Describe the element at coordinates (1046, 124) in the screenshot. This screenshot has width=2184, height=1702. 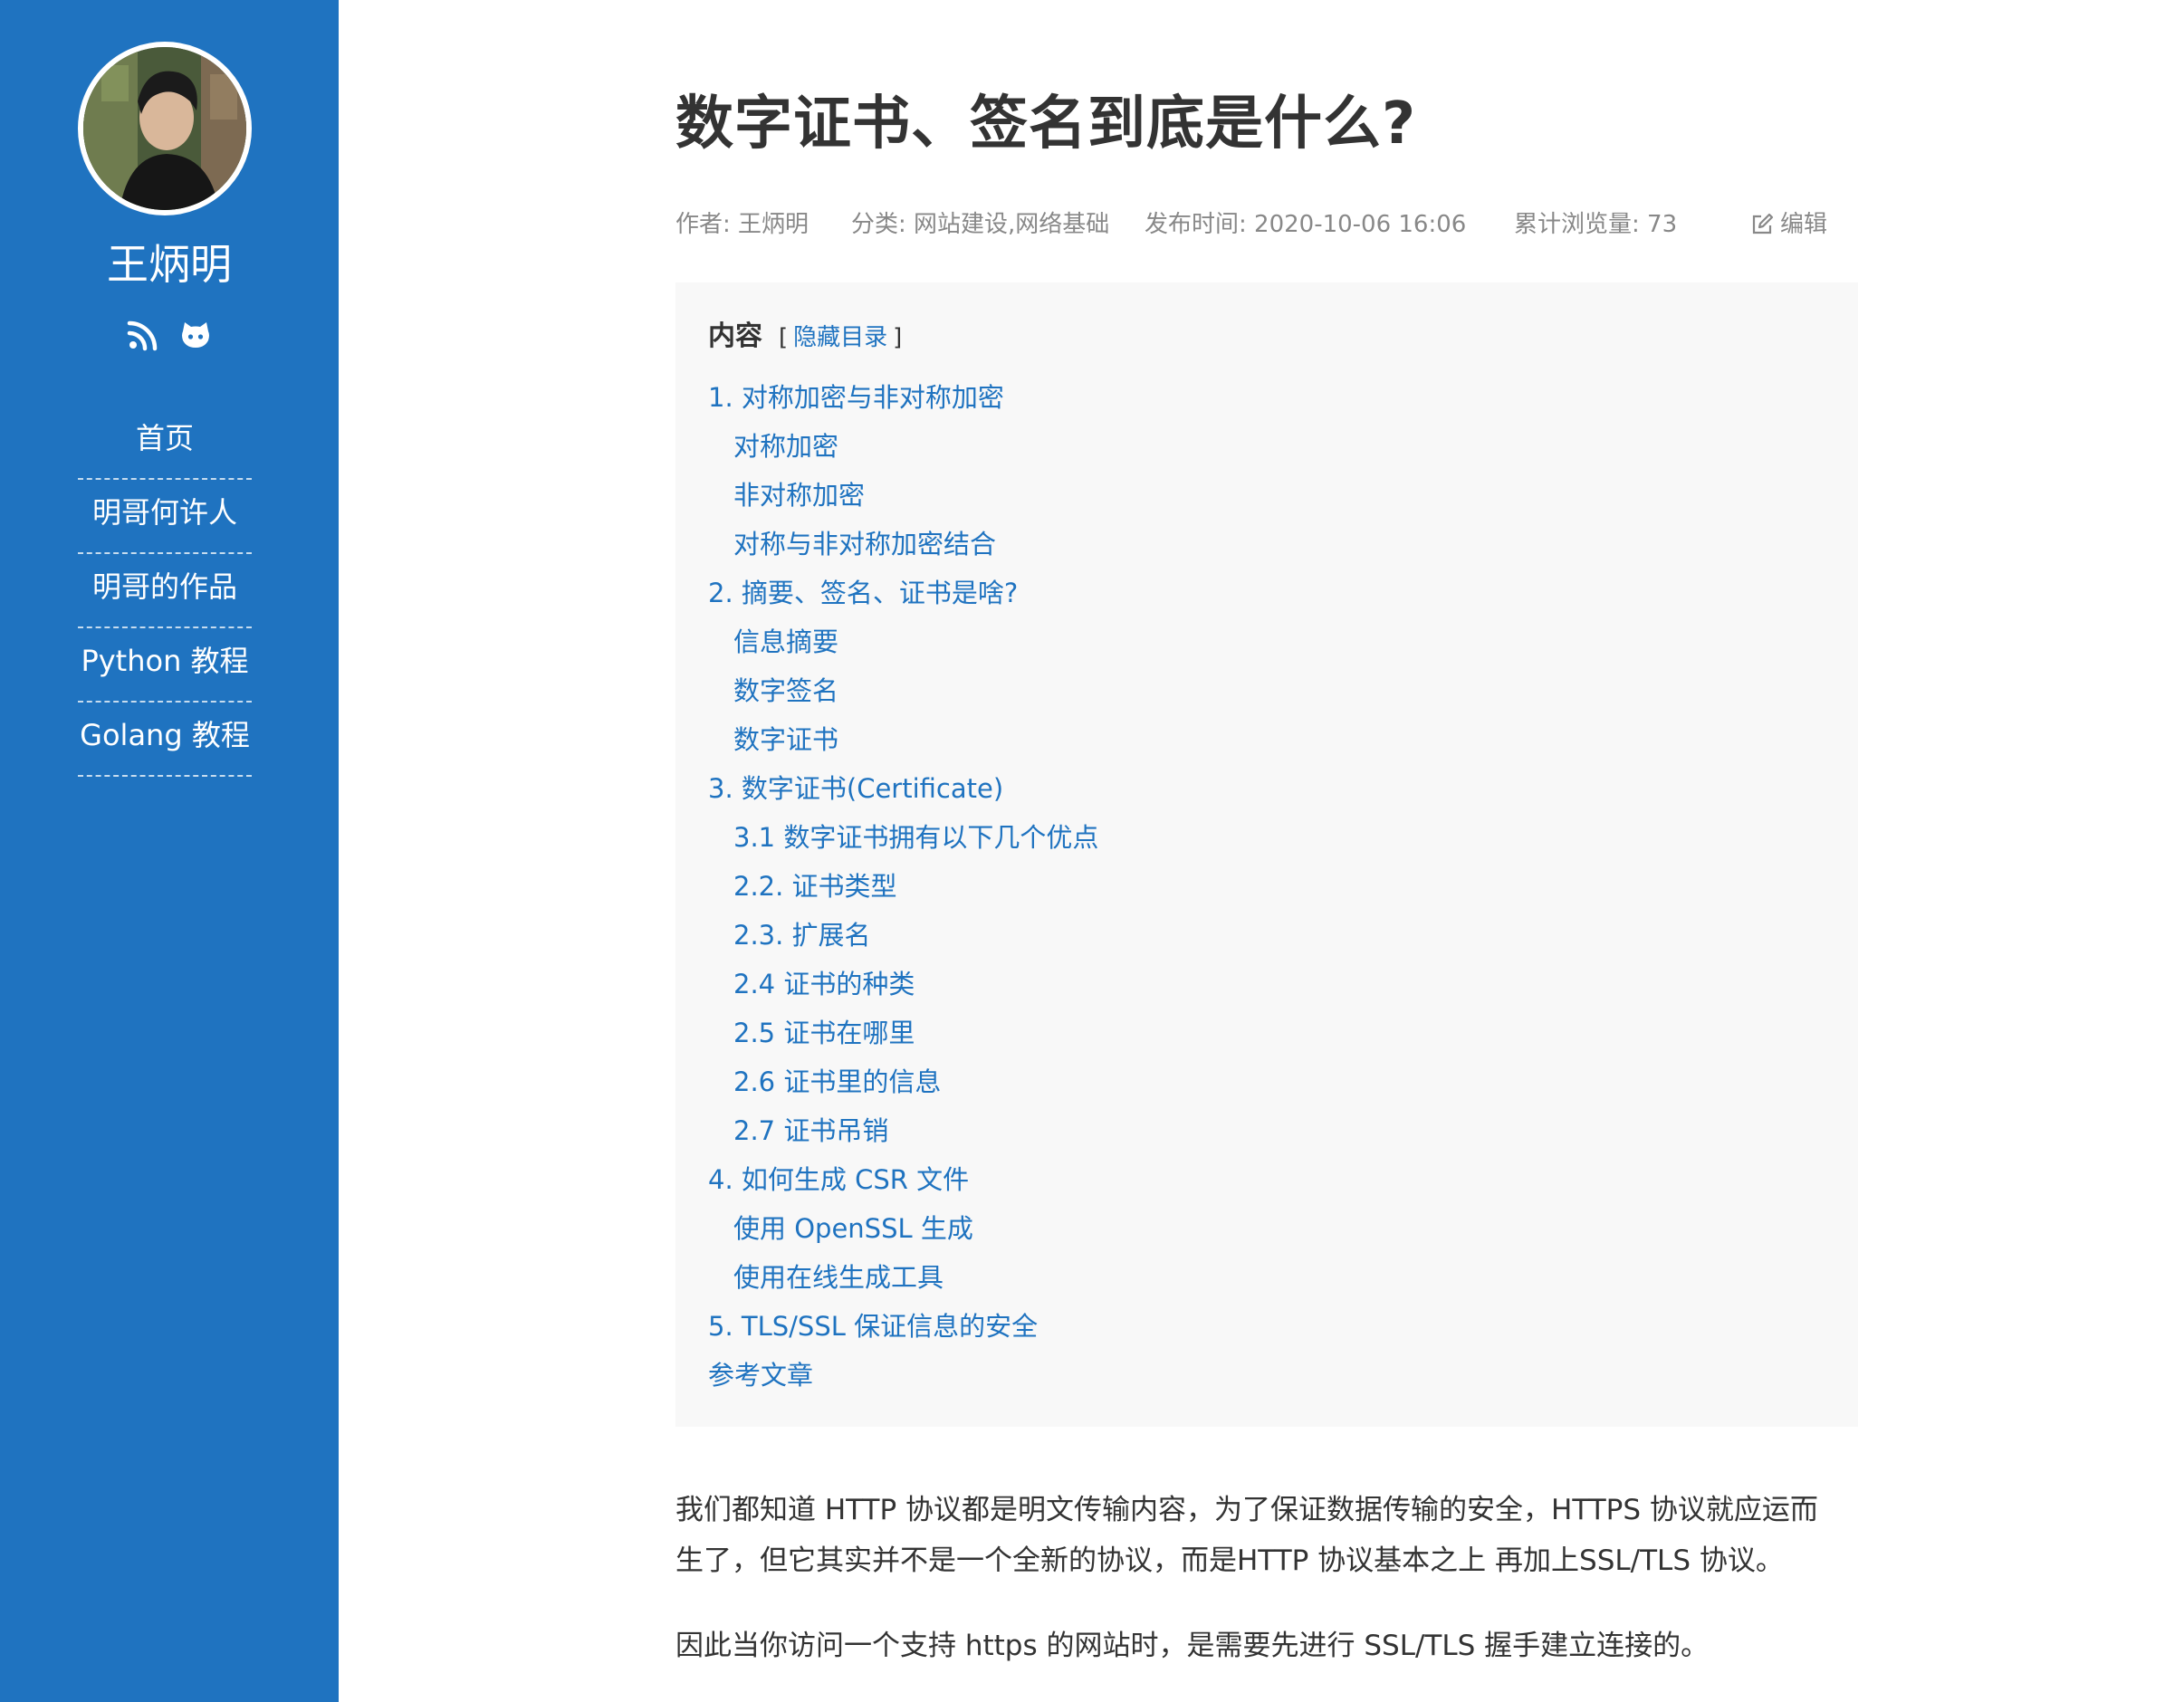
I see `article-title: 数字证书、签名到底是什么?` at that location.